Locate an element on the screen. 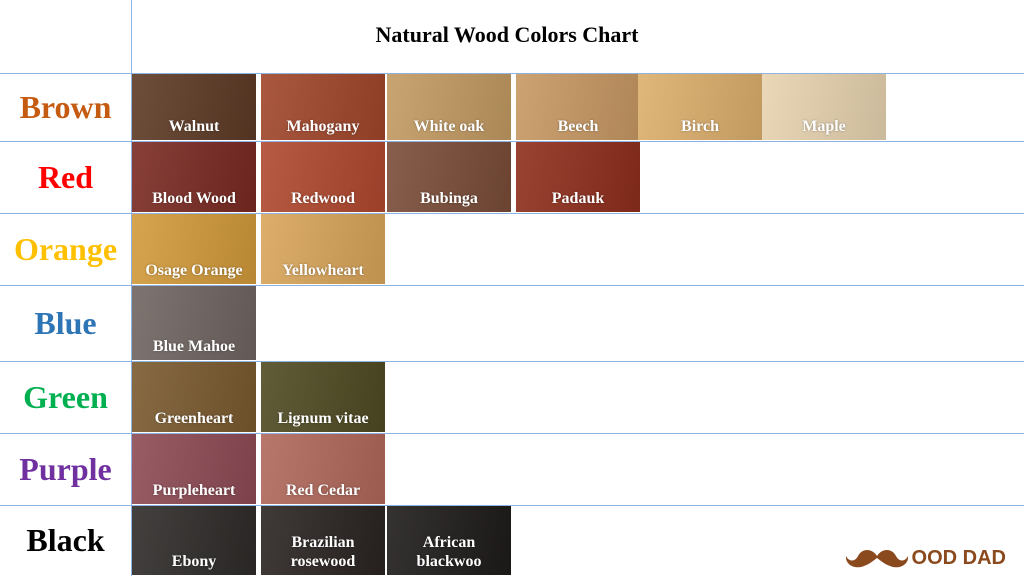 This screenshot has height=576, width=1024. wood-swatch-african-blackwoo: African blackwoo is located at coordinates (449, 540).